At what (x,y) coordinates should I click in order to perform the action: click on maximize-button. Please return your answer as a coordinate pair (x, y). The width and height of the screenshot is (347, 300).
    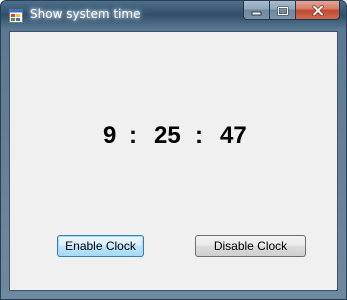
    Looking at the image, I should click on (283, 10).